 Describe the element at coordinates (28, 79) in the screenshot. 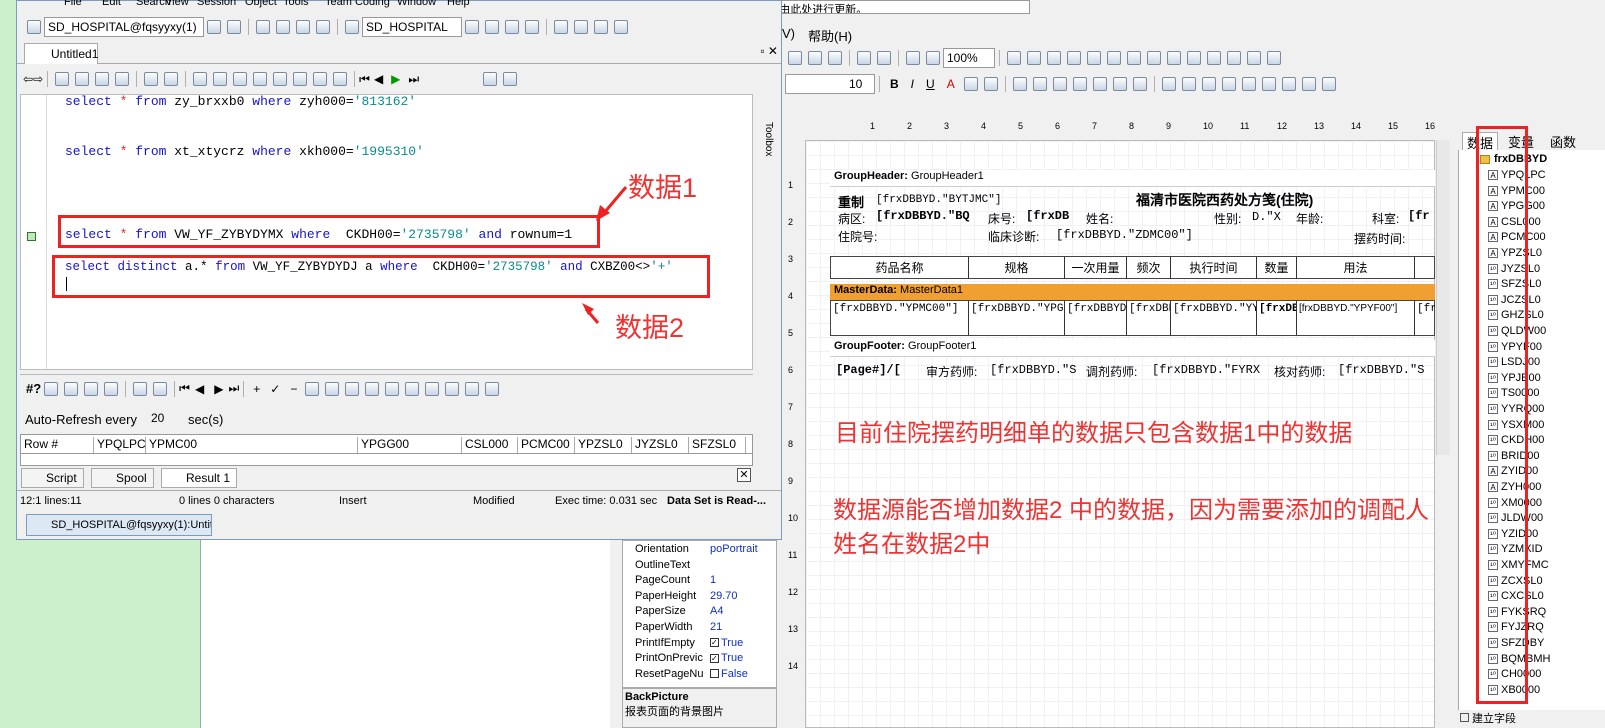

I see `back-icon: ⇦` at that location.